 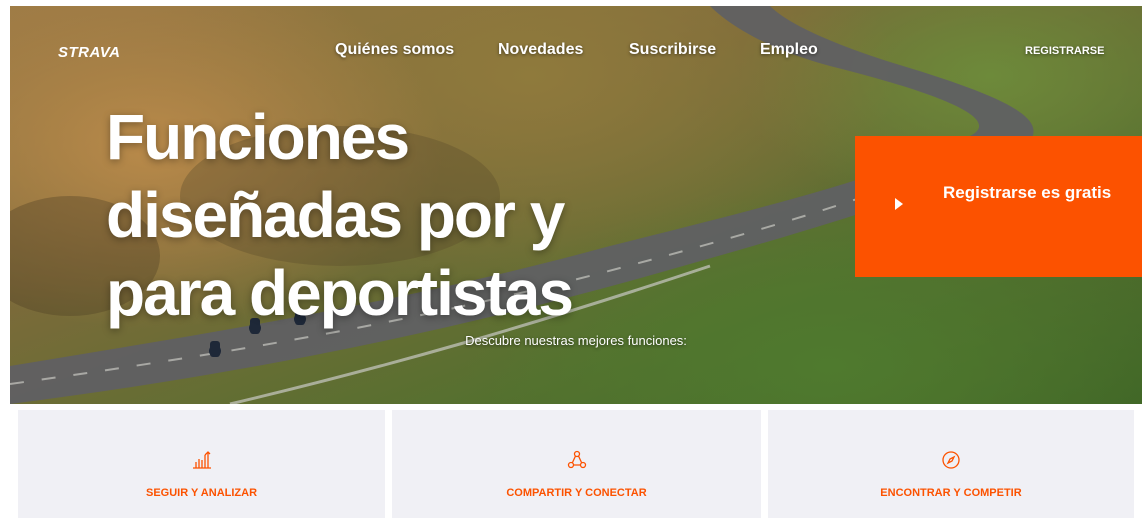 I want to click on signup-free-label: Registrarse es gratis, so click(x=1027, y=192).